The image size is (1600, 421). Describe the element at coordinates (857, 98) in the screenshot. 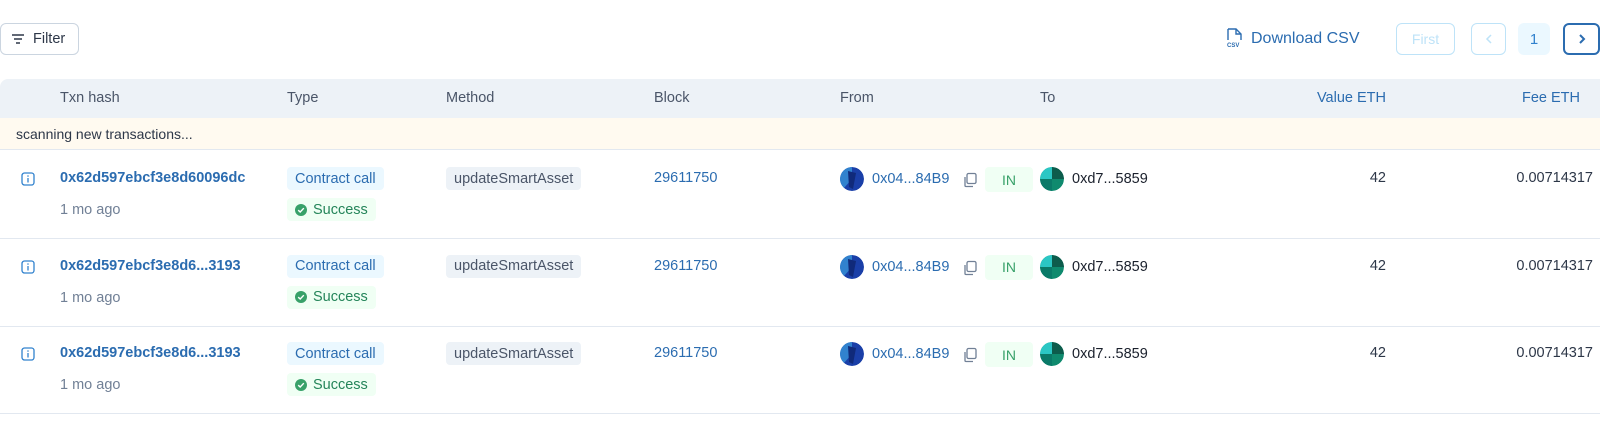

I see `header-from: From` at that location.